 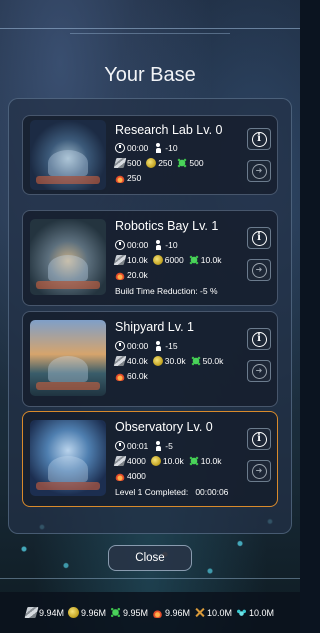 I want to click on page-title: Your Base, so click(x=150, y=75).